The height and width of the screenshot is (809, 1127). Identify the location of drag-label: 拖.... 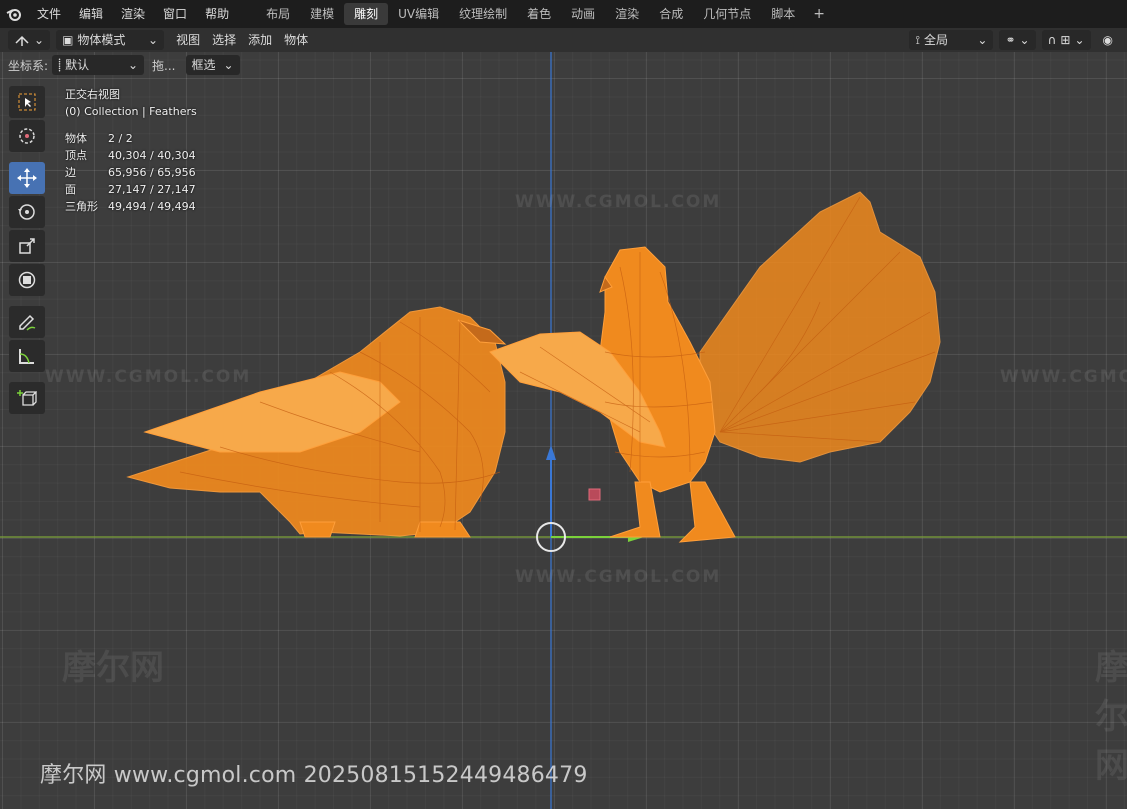
(164, 65).